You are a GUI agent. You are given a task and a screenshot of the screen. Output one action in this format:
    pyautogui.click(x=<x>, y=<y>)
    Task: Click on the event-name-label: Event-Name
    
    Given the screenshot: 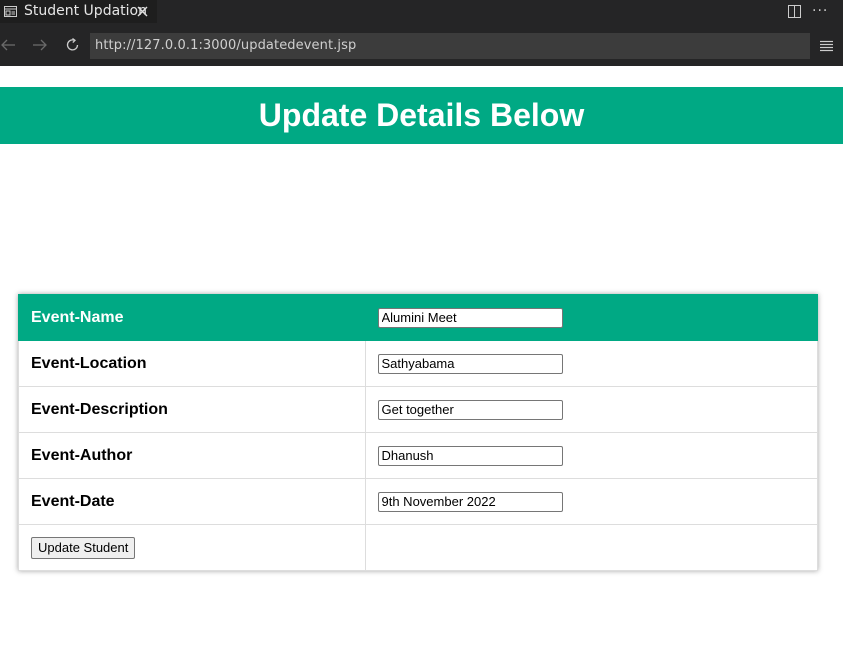 What is the action you would take?
    pyautogui.click(x=192, y=317)
    